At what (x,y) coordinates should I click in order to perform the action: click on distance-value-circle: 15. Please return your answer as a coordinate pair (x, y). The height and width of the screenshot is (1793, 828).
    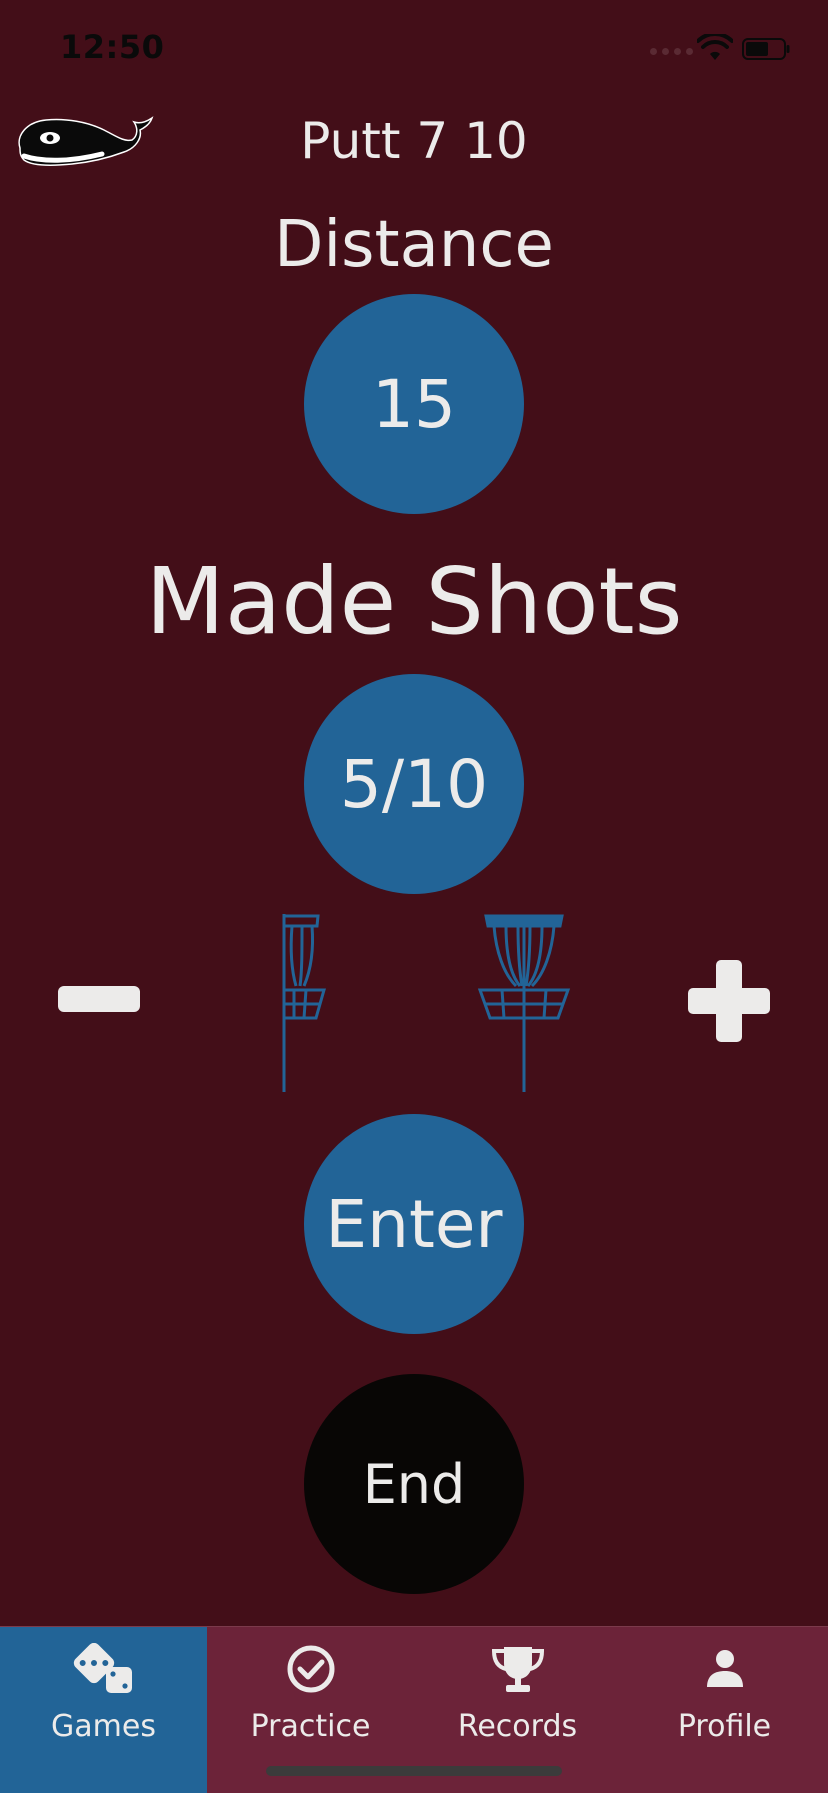
    Looking at the image, I should click on (414, 404).